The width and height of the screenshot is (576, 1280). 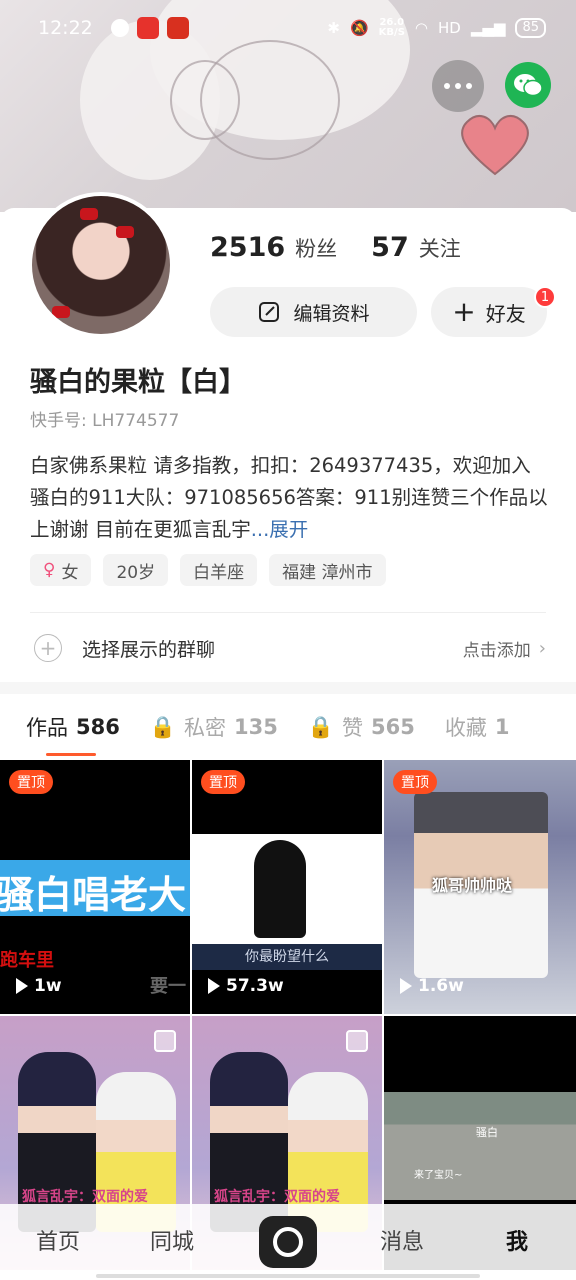 What do you see at coordinates (530, 28) in the screenshot?
I see `battery-level: 85` at bounding box center [530, 28].